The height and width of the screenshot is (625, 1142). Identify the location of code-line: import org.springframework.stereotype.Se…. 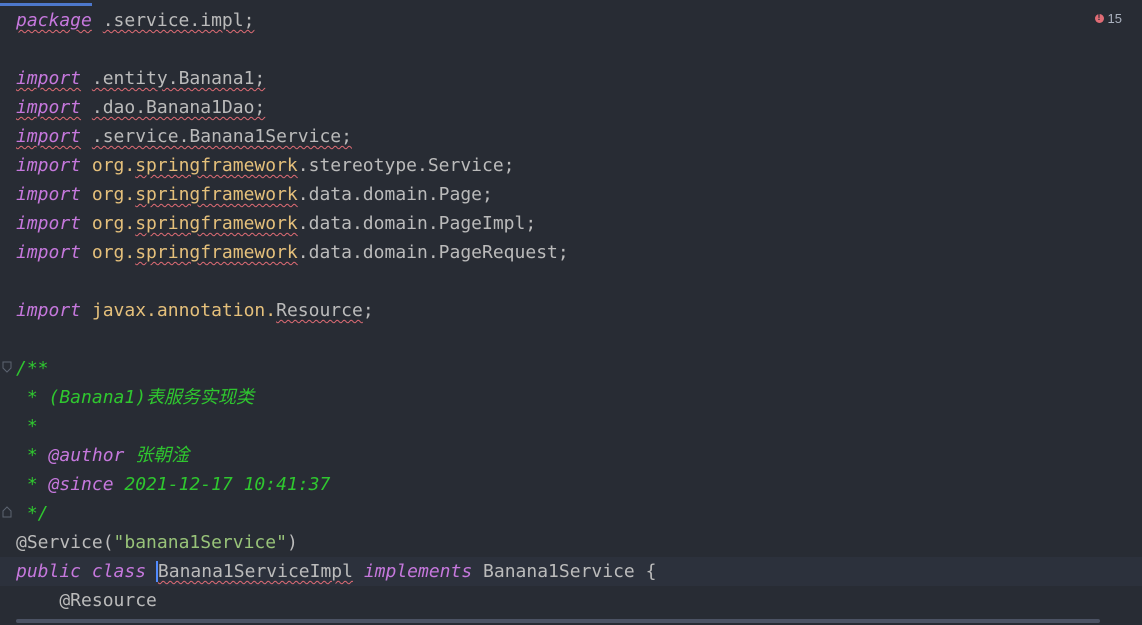
(265, 165).